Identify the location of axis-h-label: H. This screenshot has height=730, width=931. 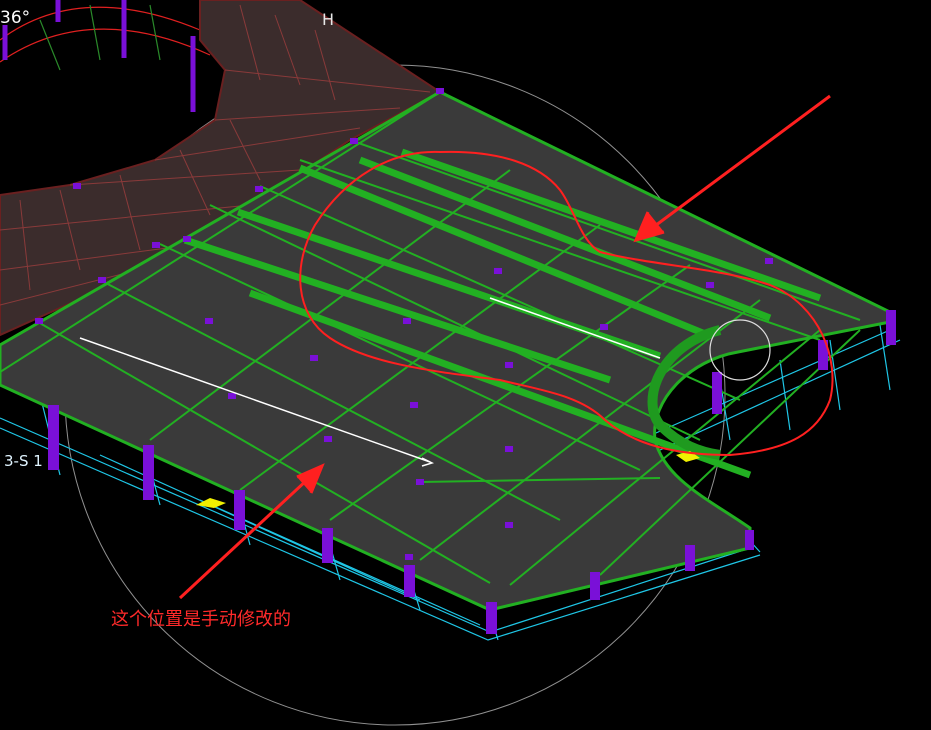
(328, 19).